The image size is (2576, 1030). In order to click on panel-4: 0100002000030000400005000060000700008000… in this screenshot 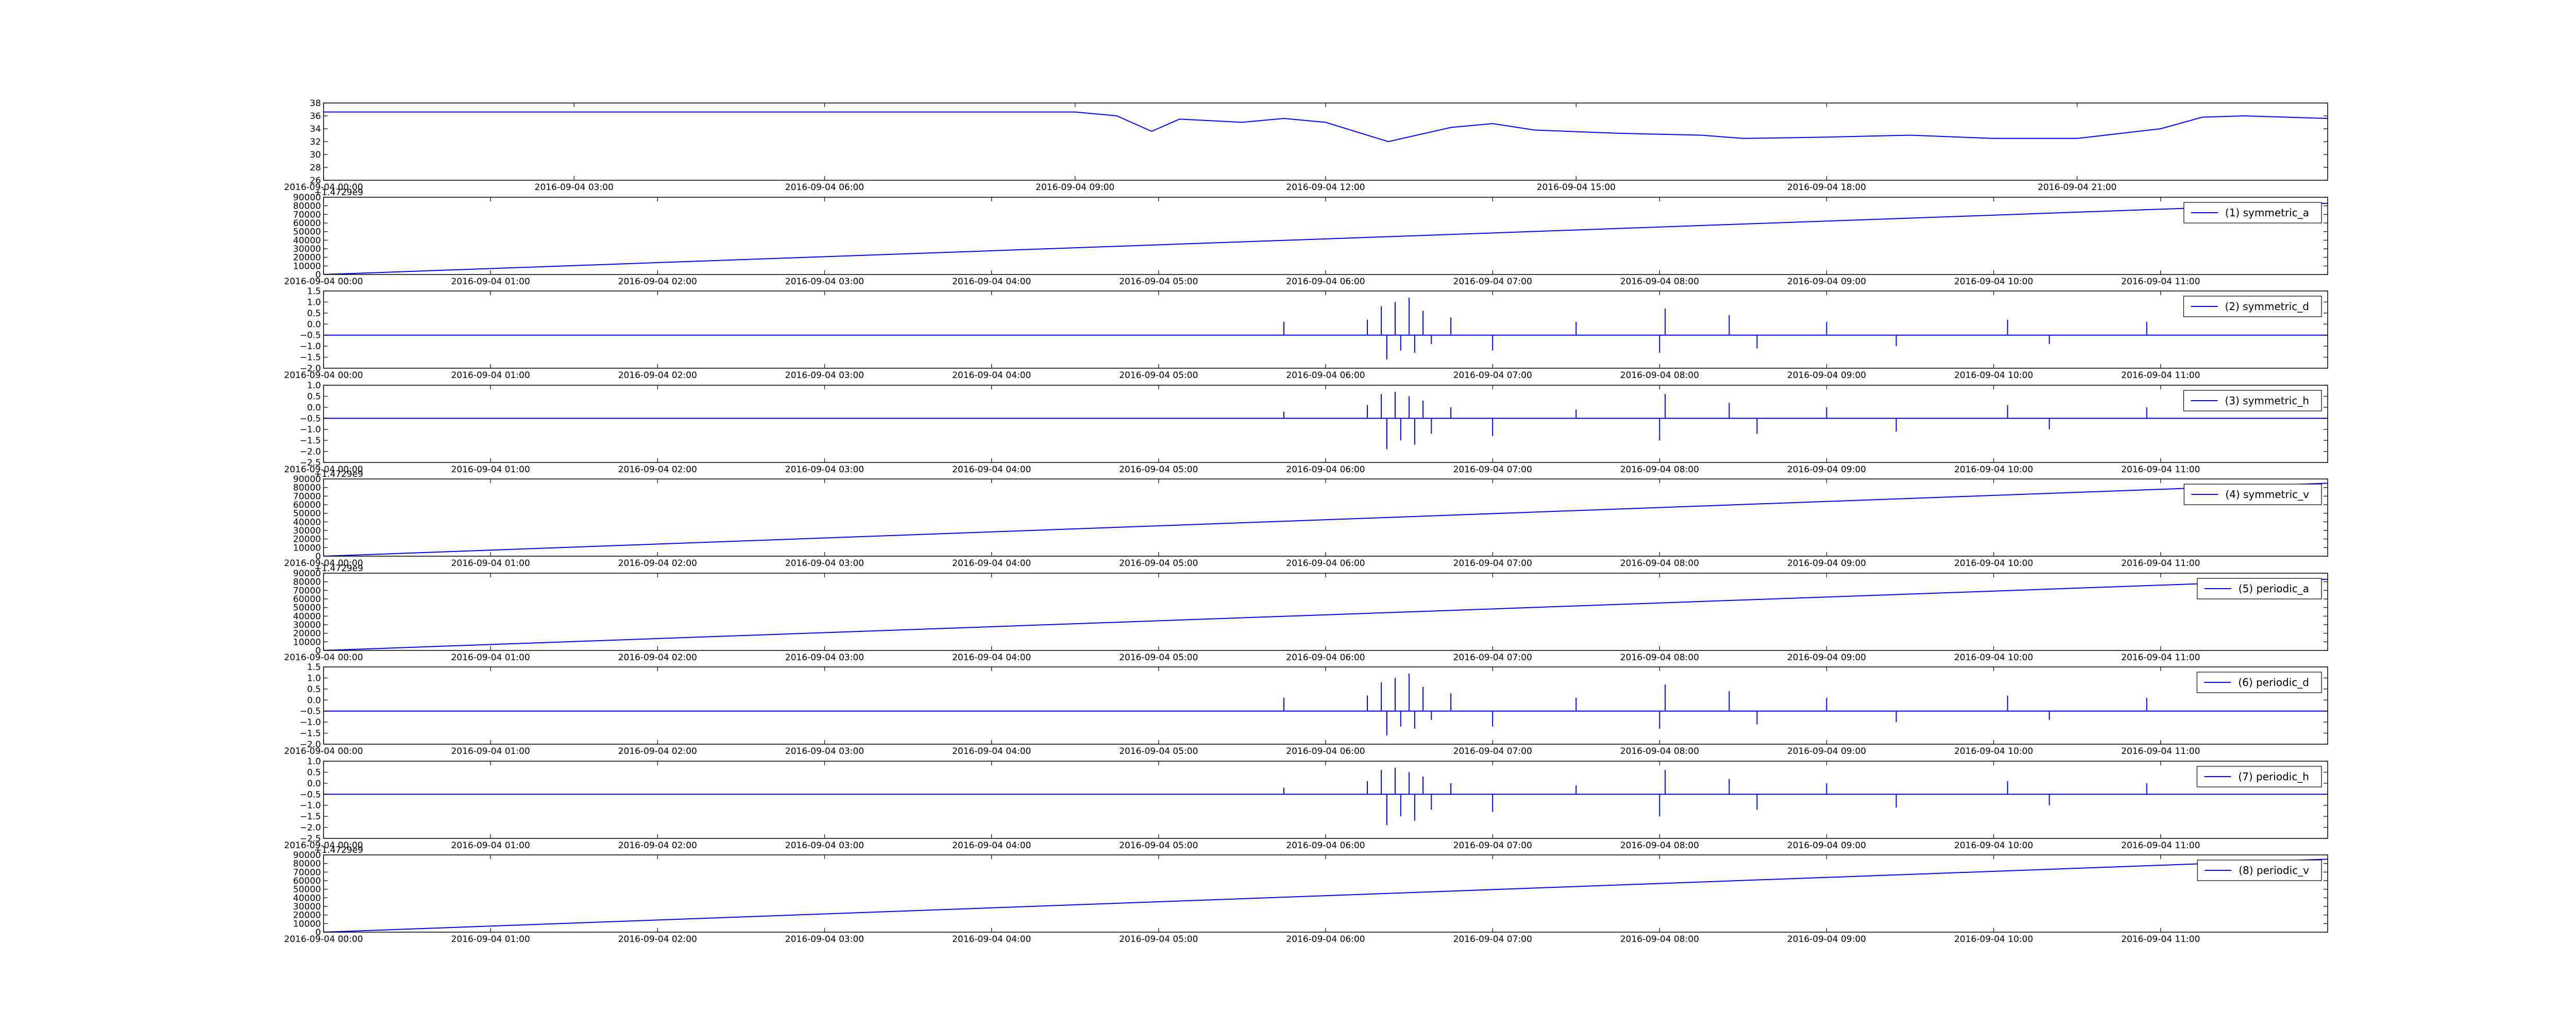, I will do `click(1306, 519)`.